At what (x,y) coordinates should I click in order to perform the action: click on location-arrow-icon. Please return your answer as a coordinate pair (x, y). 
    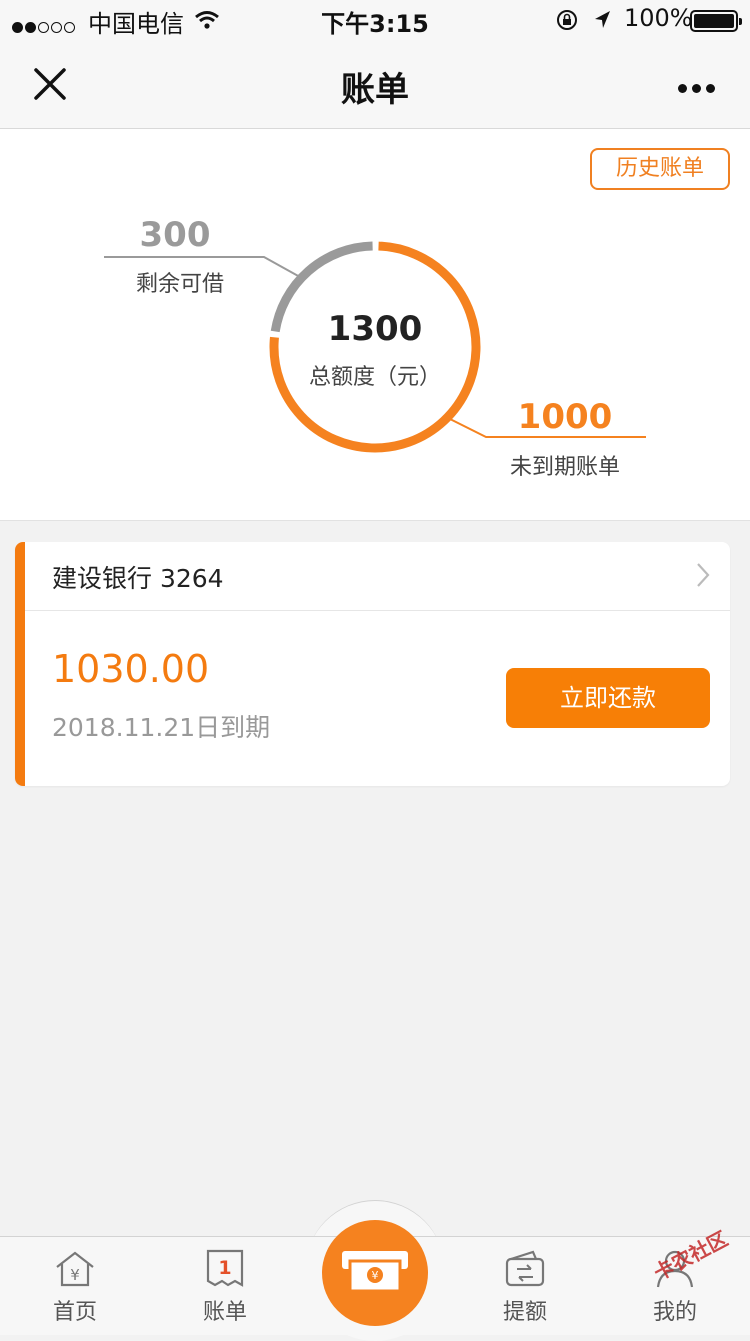
    Looking at the image, I should click on (602, 19).